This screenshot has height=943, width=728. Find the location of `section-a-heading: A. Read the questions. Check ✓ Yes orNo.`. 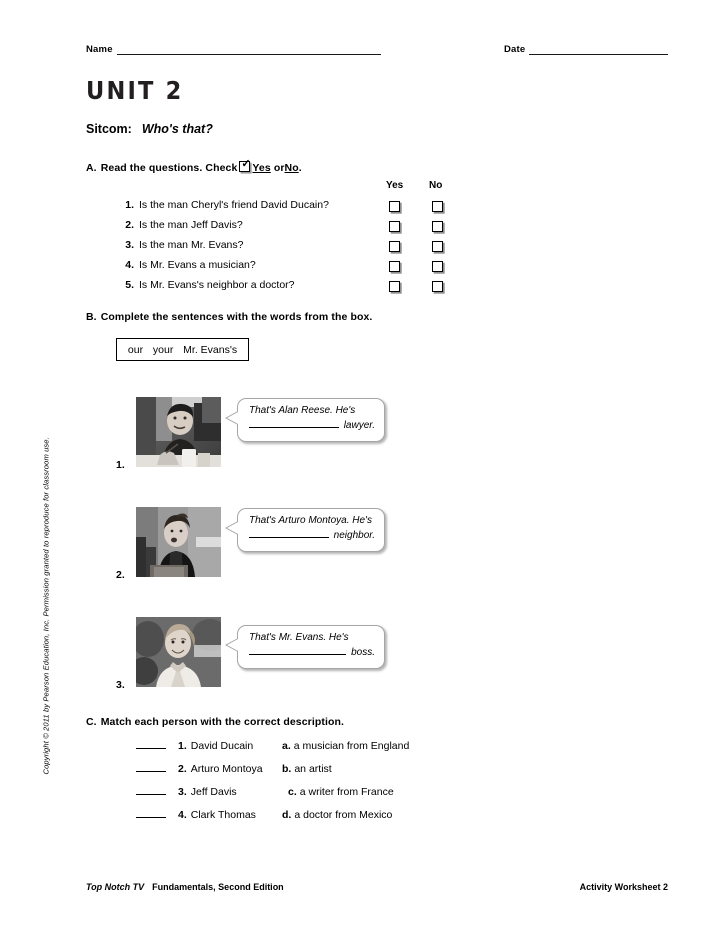

section-a-heading: A. Read the questions. Check ✓ Yes orNo. is located at coordinates (194, 166).